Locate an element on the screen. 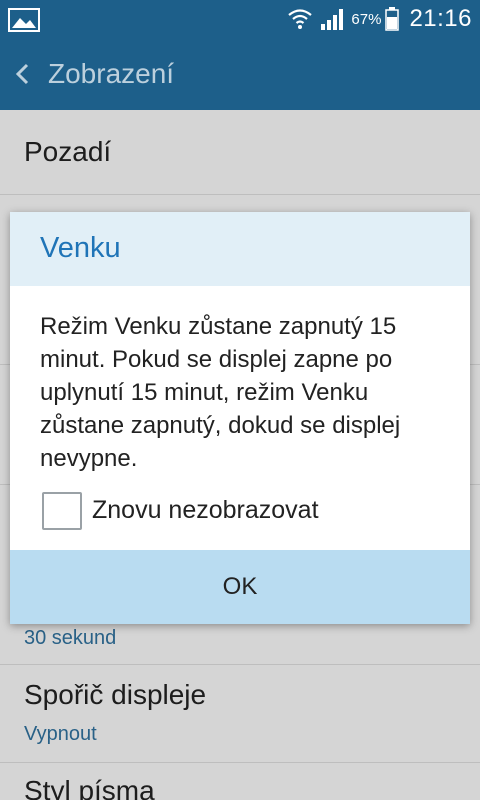 This screenshot has width=480, height=800. battery-percent: 67% is located at coordinates (366, 19).